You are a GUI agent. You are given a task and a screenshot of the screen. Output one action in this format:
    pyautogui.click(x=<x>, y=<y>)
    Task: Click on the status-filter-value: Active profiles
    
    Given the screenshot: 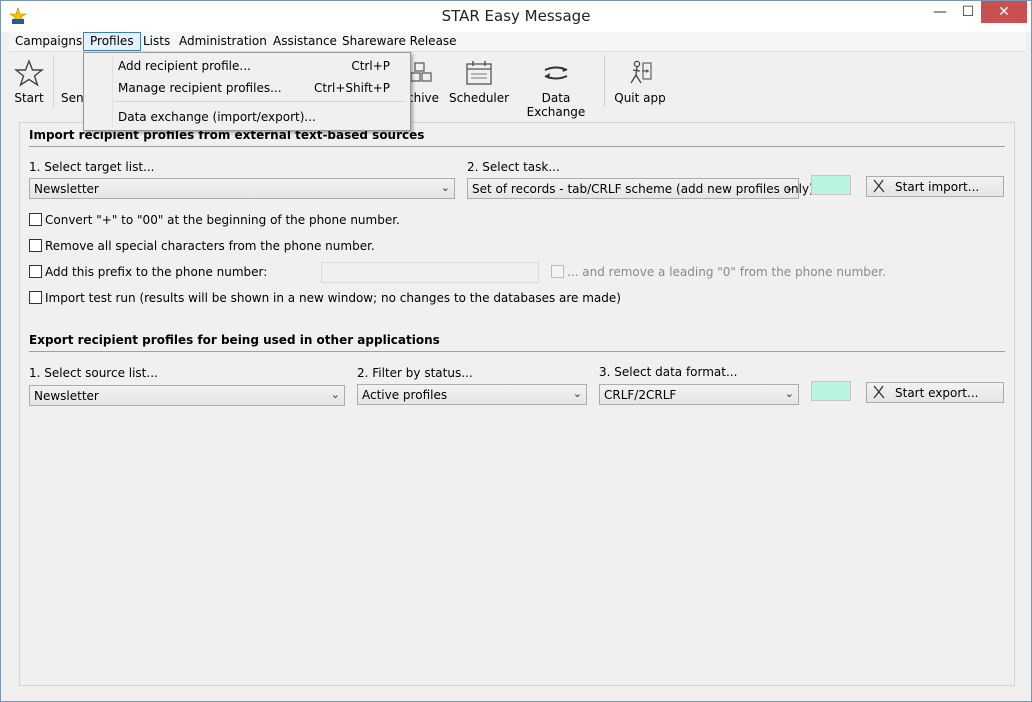 What is the action you would take?
    pyautogui.click(x=405, y=395)
    